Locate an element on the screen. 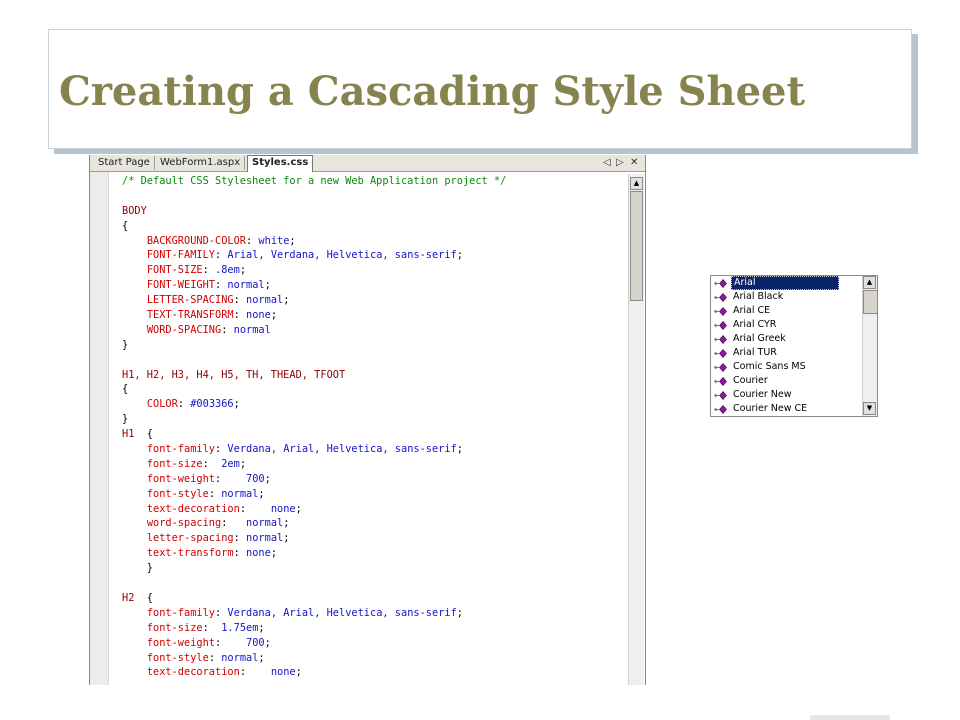 This screenshot has width=960, height=720. tab-scroll-right-icon: ▷ is located at coordinates (620, 163).